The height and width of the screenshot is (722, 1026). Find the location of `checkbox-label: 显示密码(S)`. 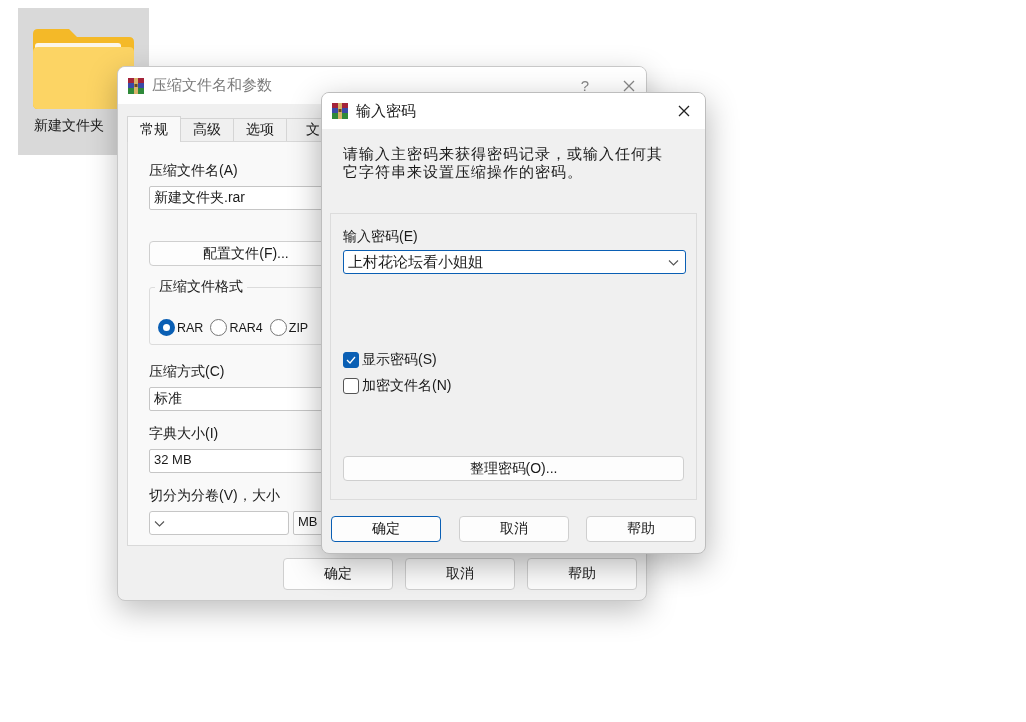

checkbox-label: 显示密码(S) is located at coordinates (399, 360).